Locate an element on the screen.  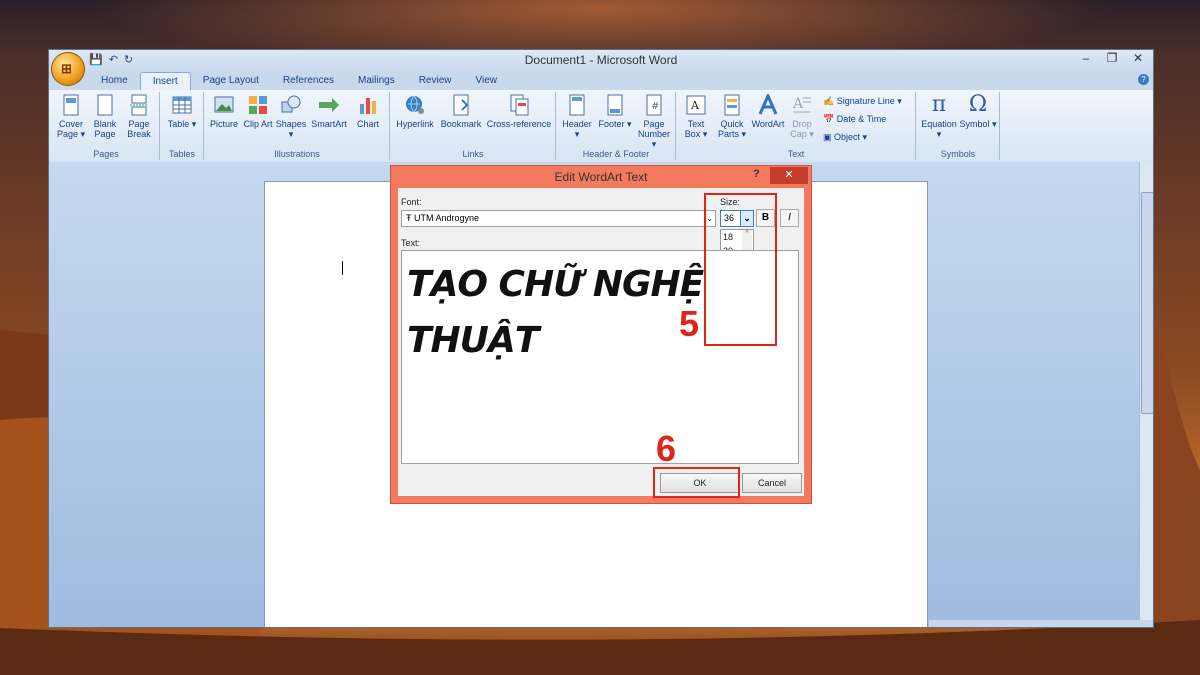
highlight-ok-box is located at coordinates (696, 482).